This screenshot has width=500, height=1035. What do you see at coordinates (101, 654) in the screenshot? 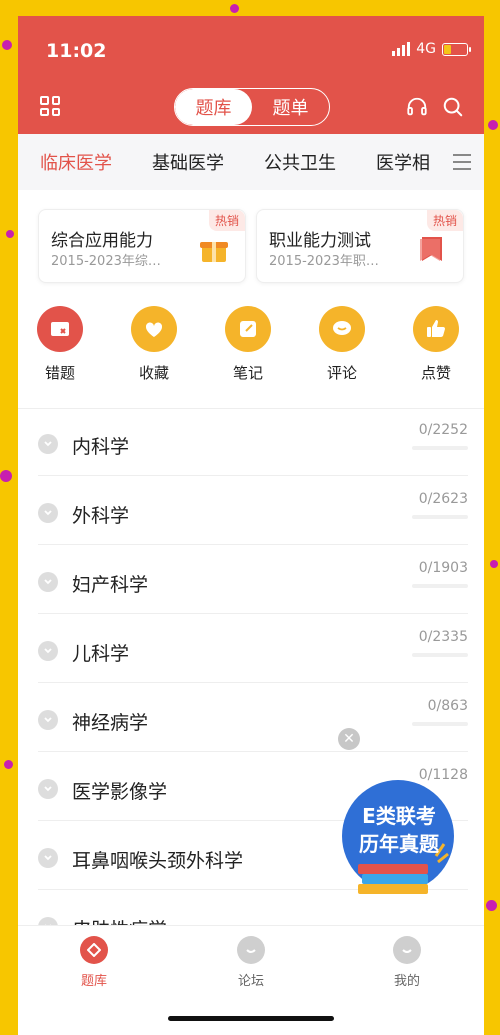
I see `subject-name: 儿科学` at bounding box center [101, 654].